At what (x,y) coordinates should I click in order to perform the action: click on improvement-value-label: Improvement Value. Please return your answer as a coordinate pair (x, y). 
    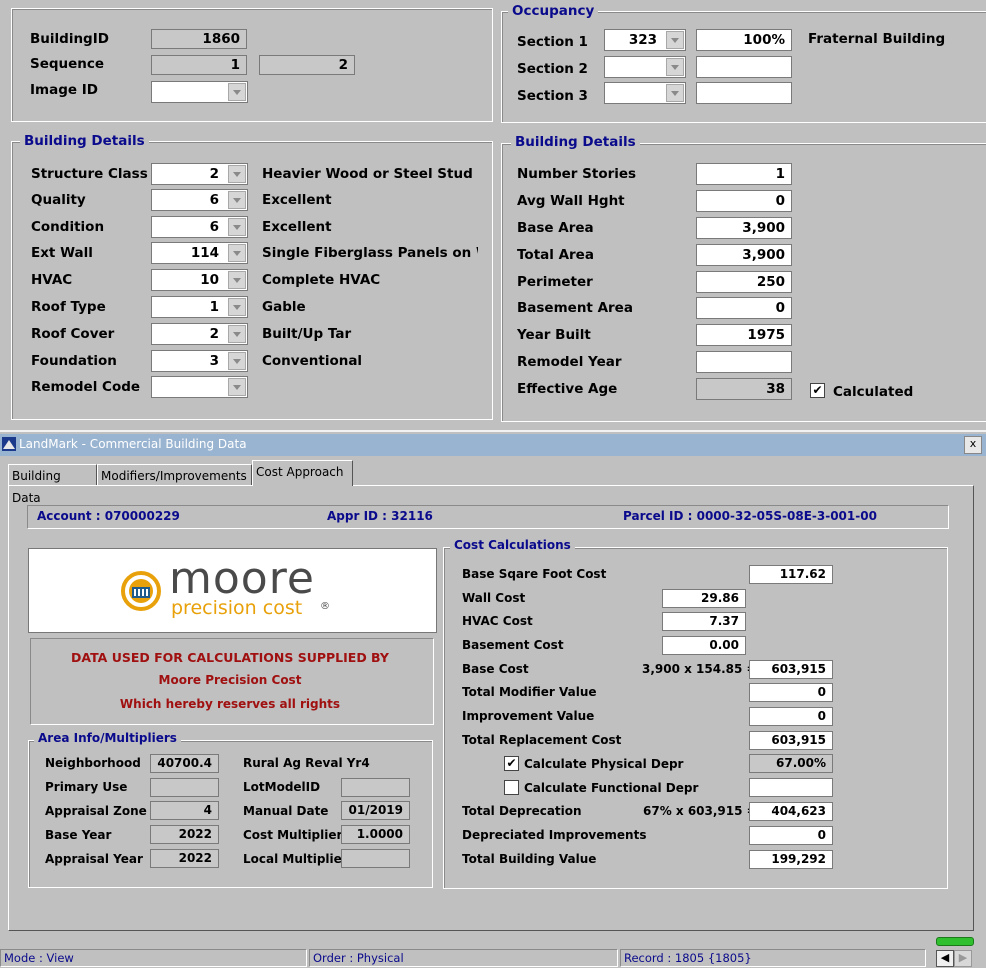
    Looking at the image, I should click on (528, 716).